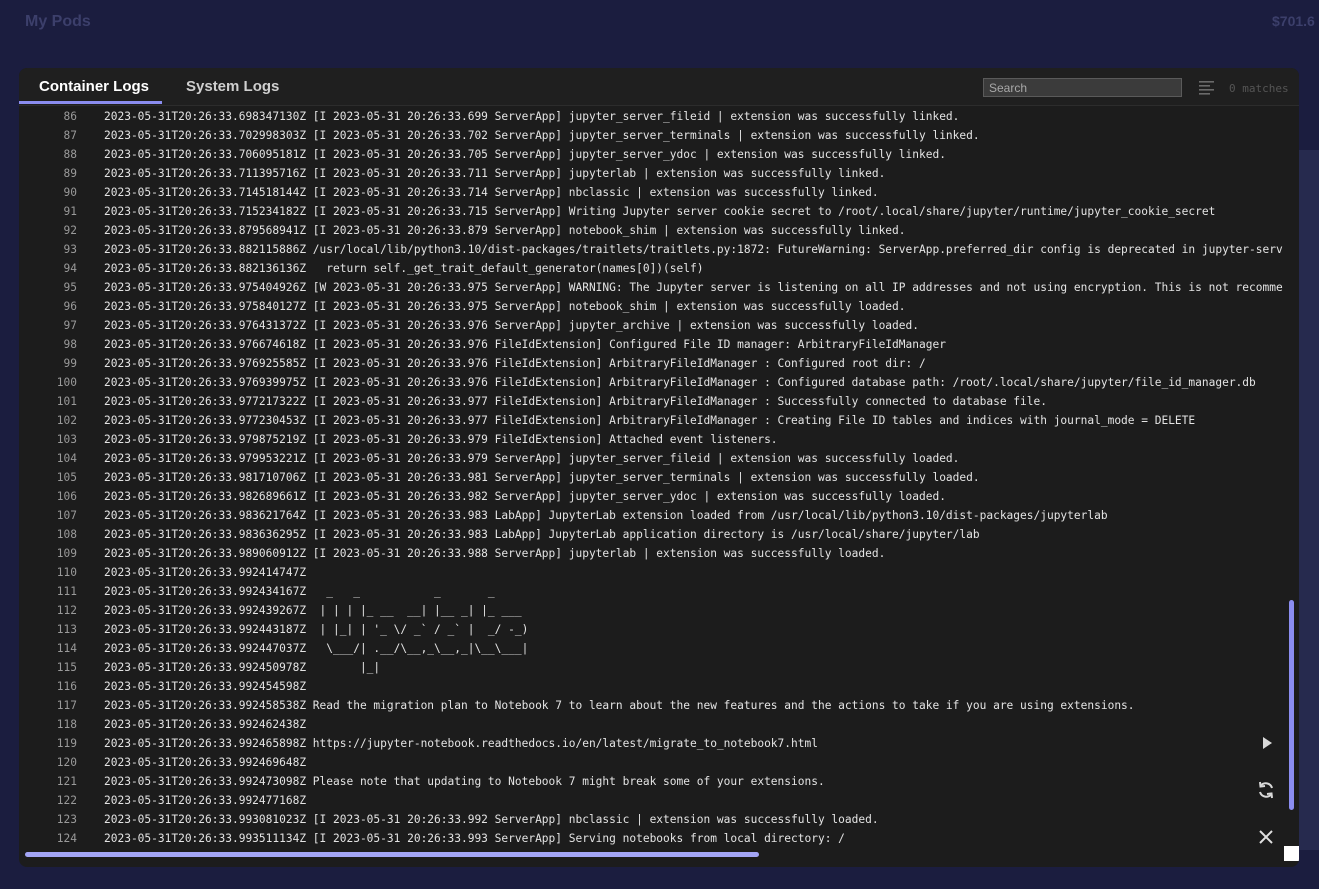  I want to click on vertical-scrollbar, so click(1291, 705).